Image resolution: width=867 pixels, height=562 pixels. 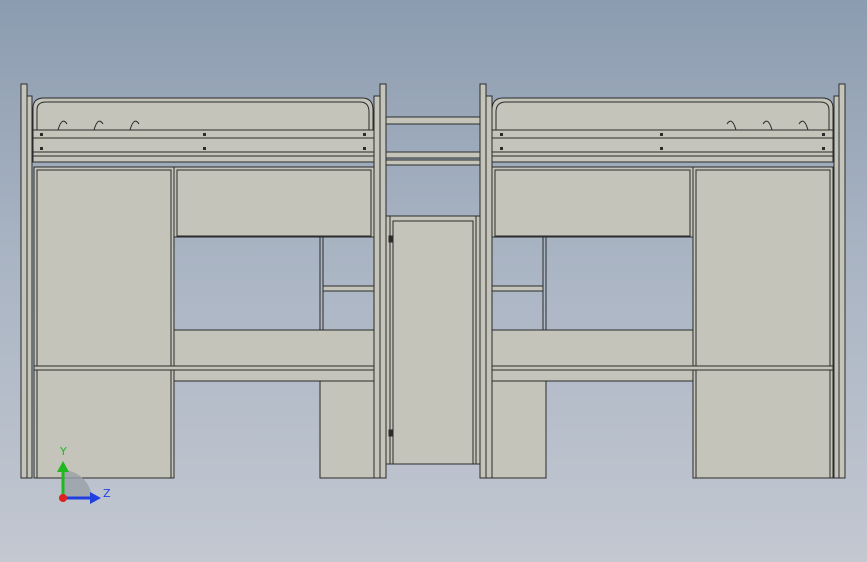 What do you see at coordinates (63, 498) in the screenshot?
I see `x-axis-dot` at bounding box center [63, 498].